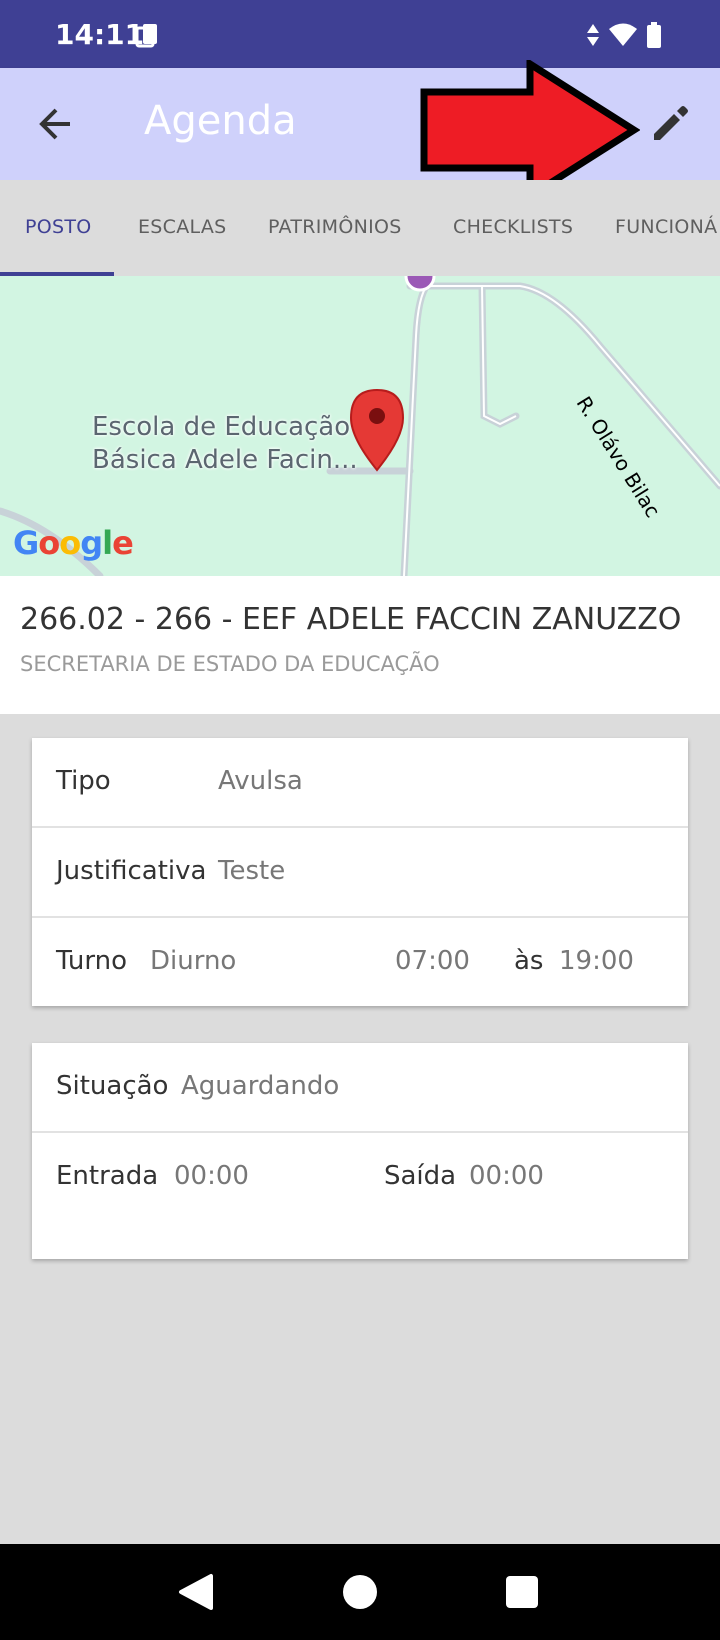 The image size is (720, 1640). I want to click on nav-back-icon, so click(195, 1592).